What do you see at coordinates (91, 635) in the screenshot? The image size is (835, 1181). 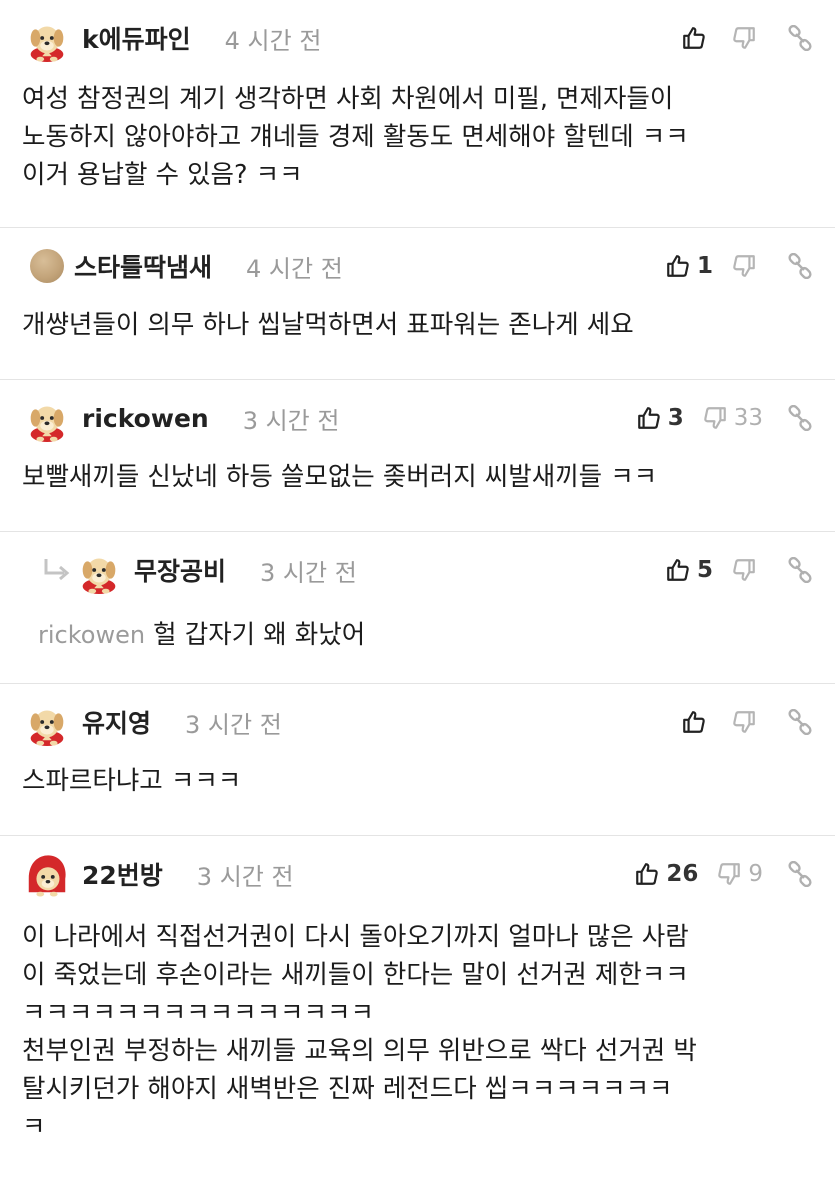 I see `mention: rickowen` at bounding box center [91, 635].